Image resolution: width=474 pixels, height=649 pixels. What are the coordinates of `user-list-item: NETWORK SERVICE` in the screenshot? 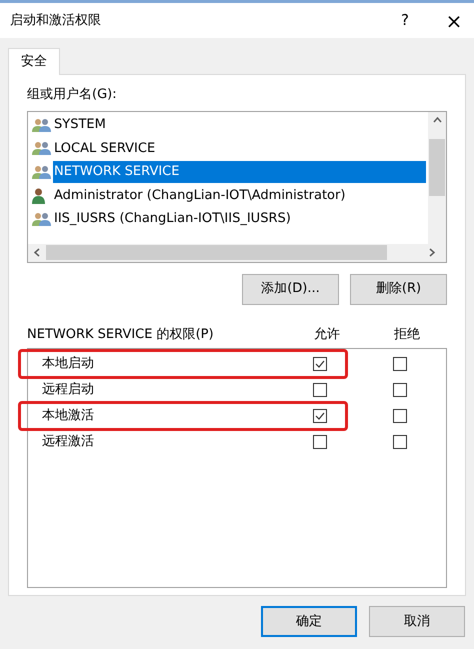 It's located at (239, 172).